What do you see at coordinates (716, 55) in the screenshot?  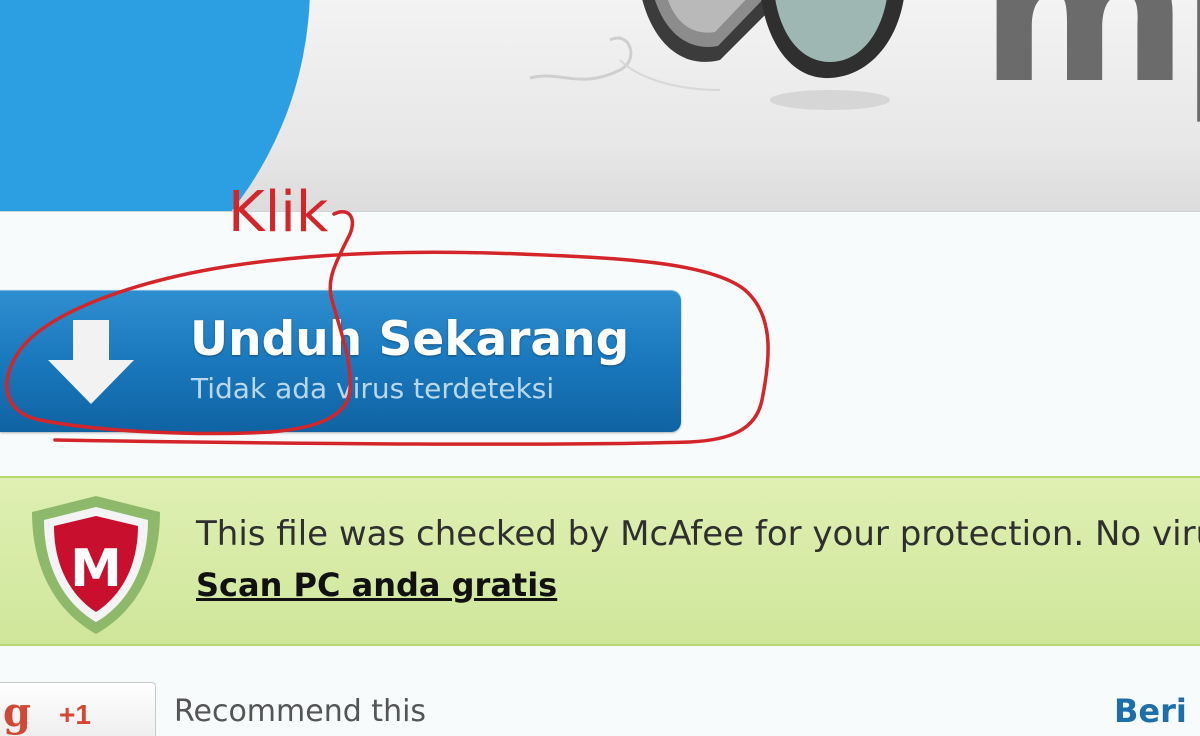 I see `speaker-icon` at bounding box center [716, 55].